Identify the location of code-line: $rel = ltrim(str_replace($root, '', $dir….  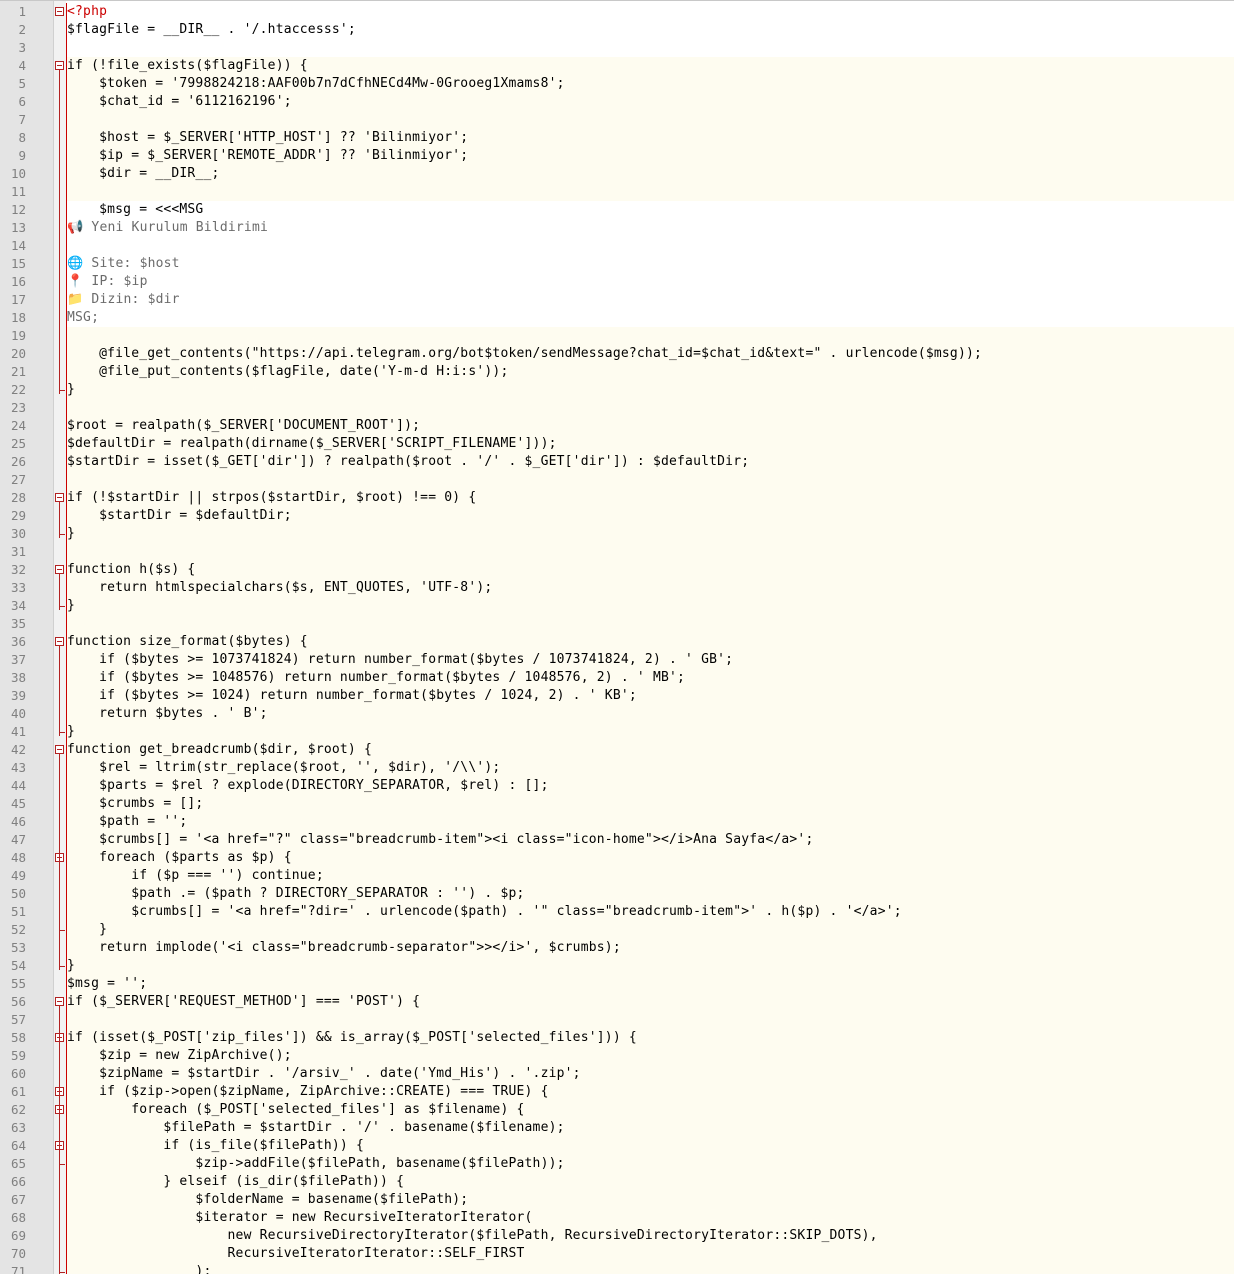
(650, 768).